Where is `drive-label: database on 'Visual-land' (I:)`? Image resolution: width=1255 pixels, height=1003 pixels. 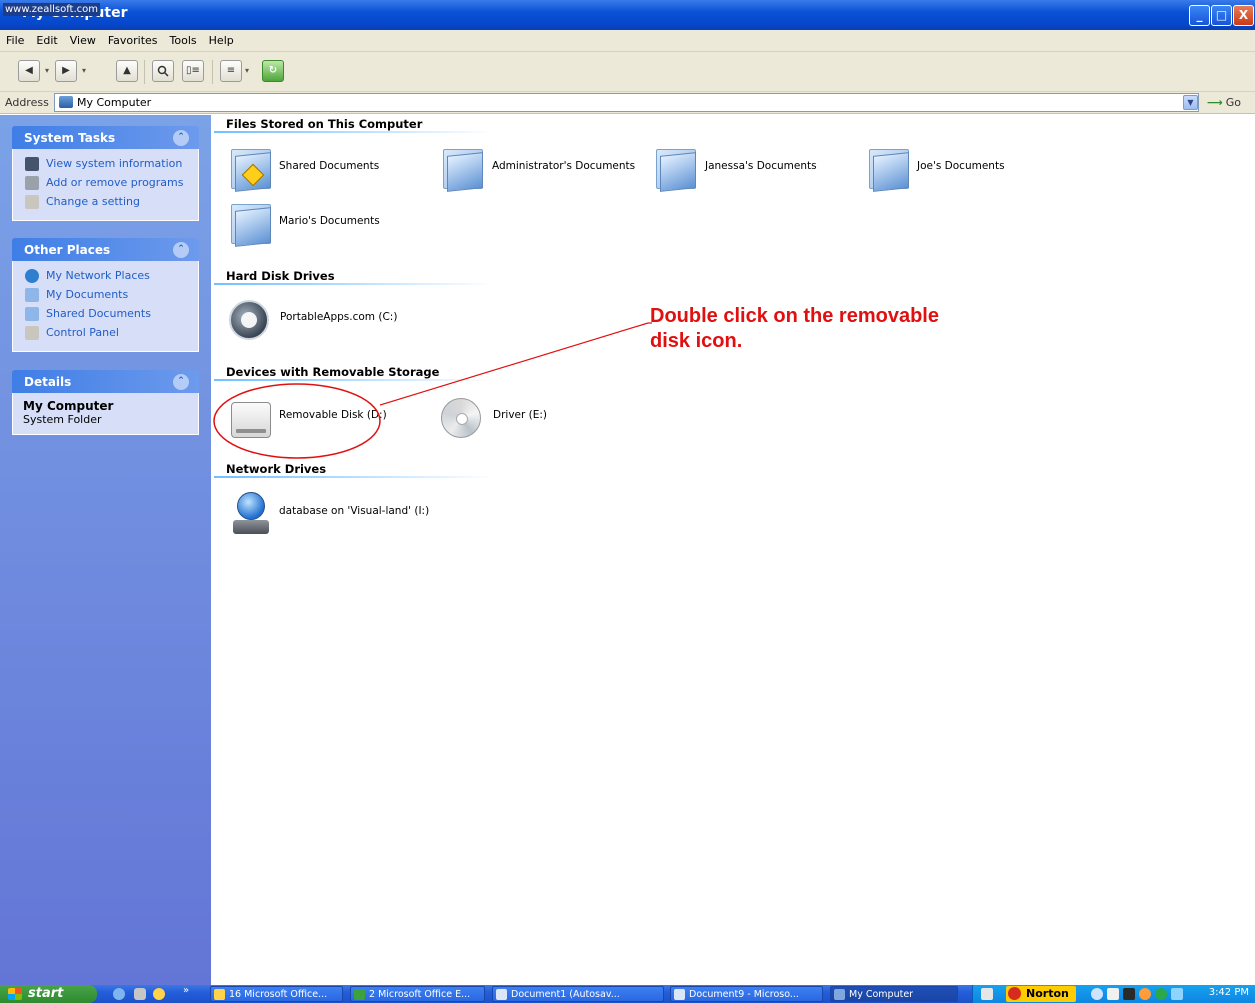 drive-label: database on 'Visual-land' (I:) is located at coordinates (354, 511).